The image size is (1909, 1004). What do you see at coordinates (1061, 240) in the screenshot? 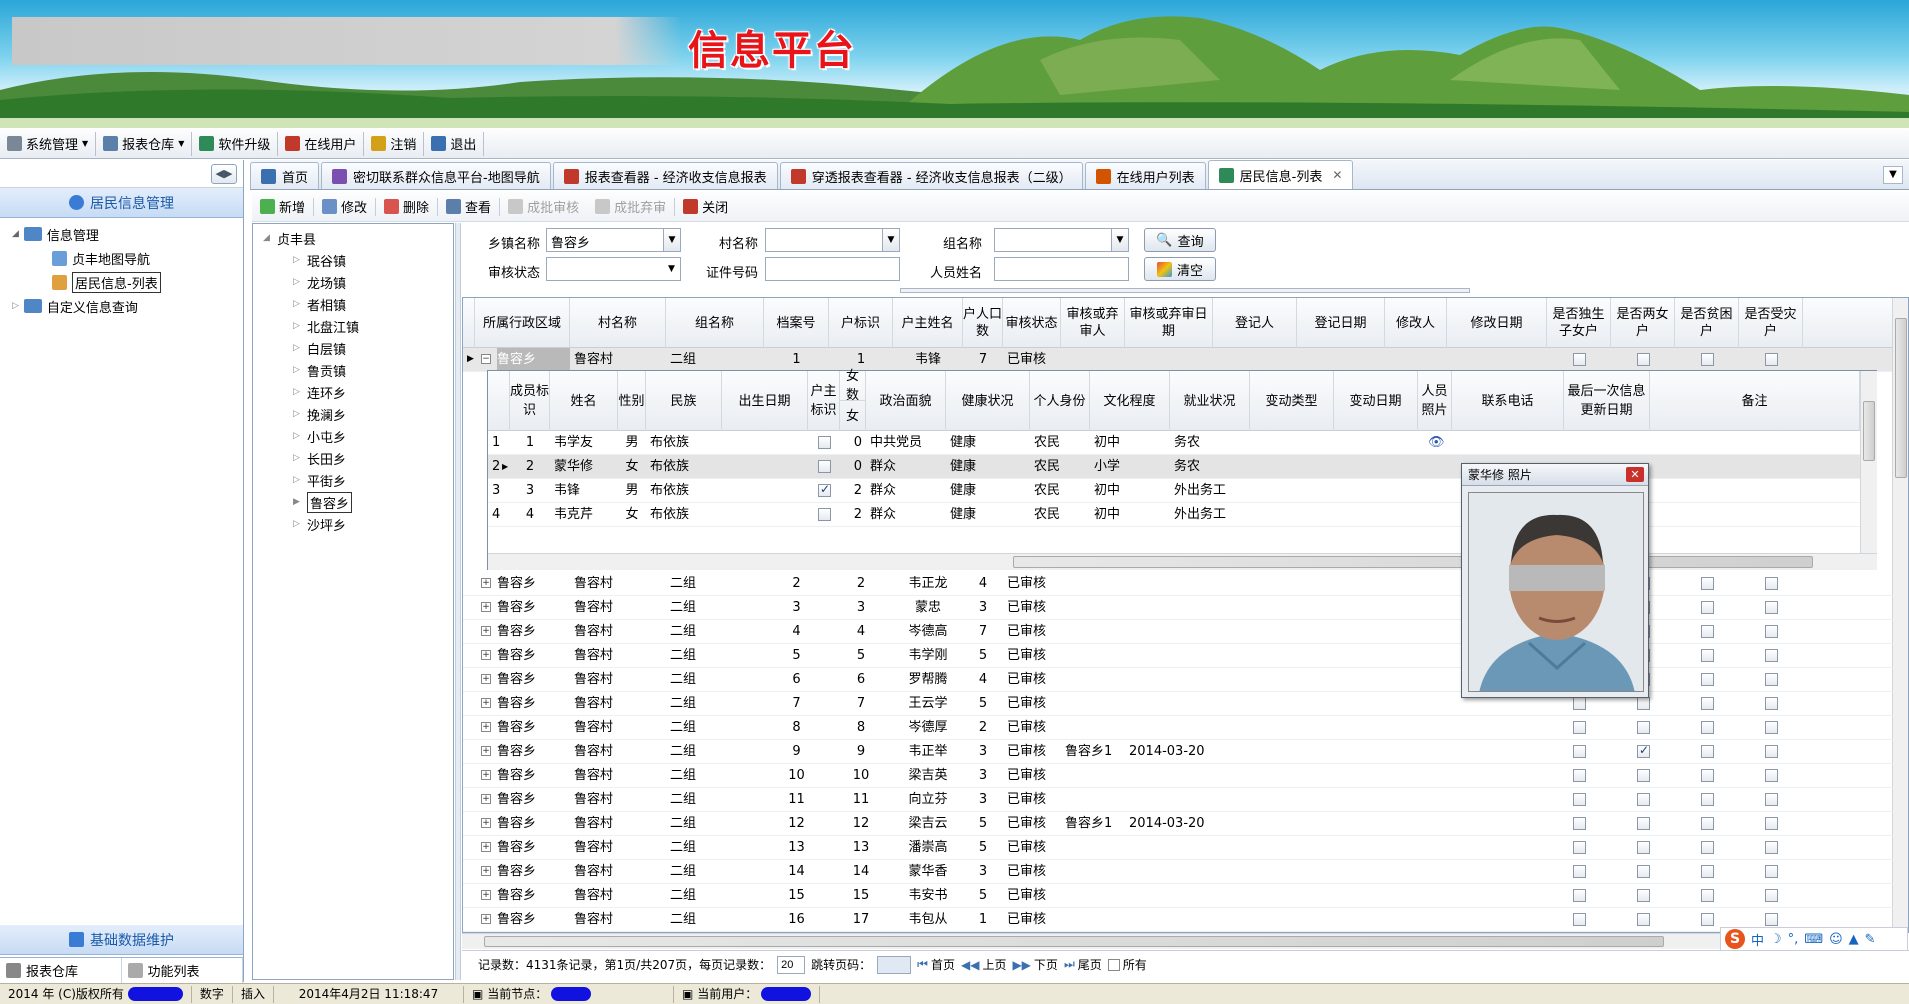
I see `group-select: ▼` at bounding box center [1061, 240].